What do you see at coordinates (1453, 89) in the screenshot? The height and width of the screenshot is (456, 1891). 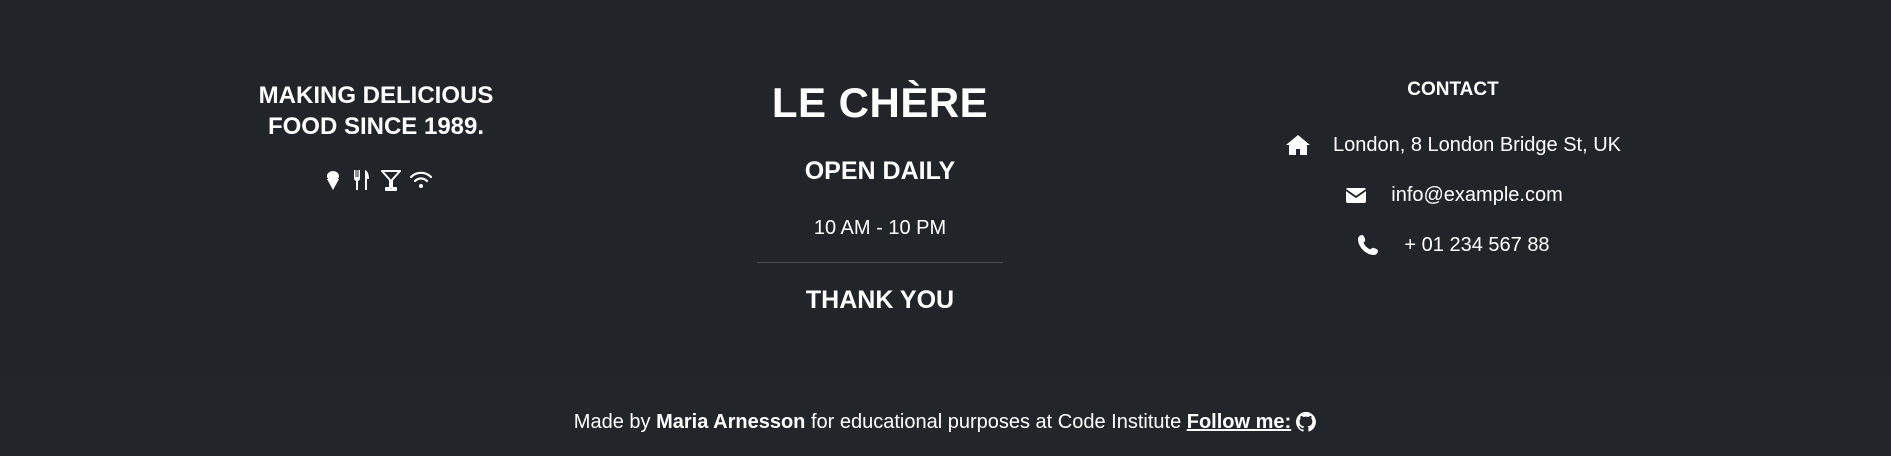 I see `contact-heading: CONTACT` at bounding box center [1453, 89].